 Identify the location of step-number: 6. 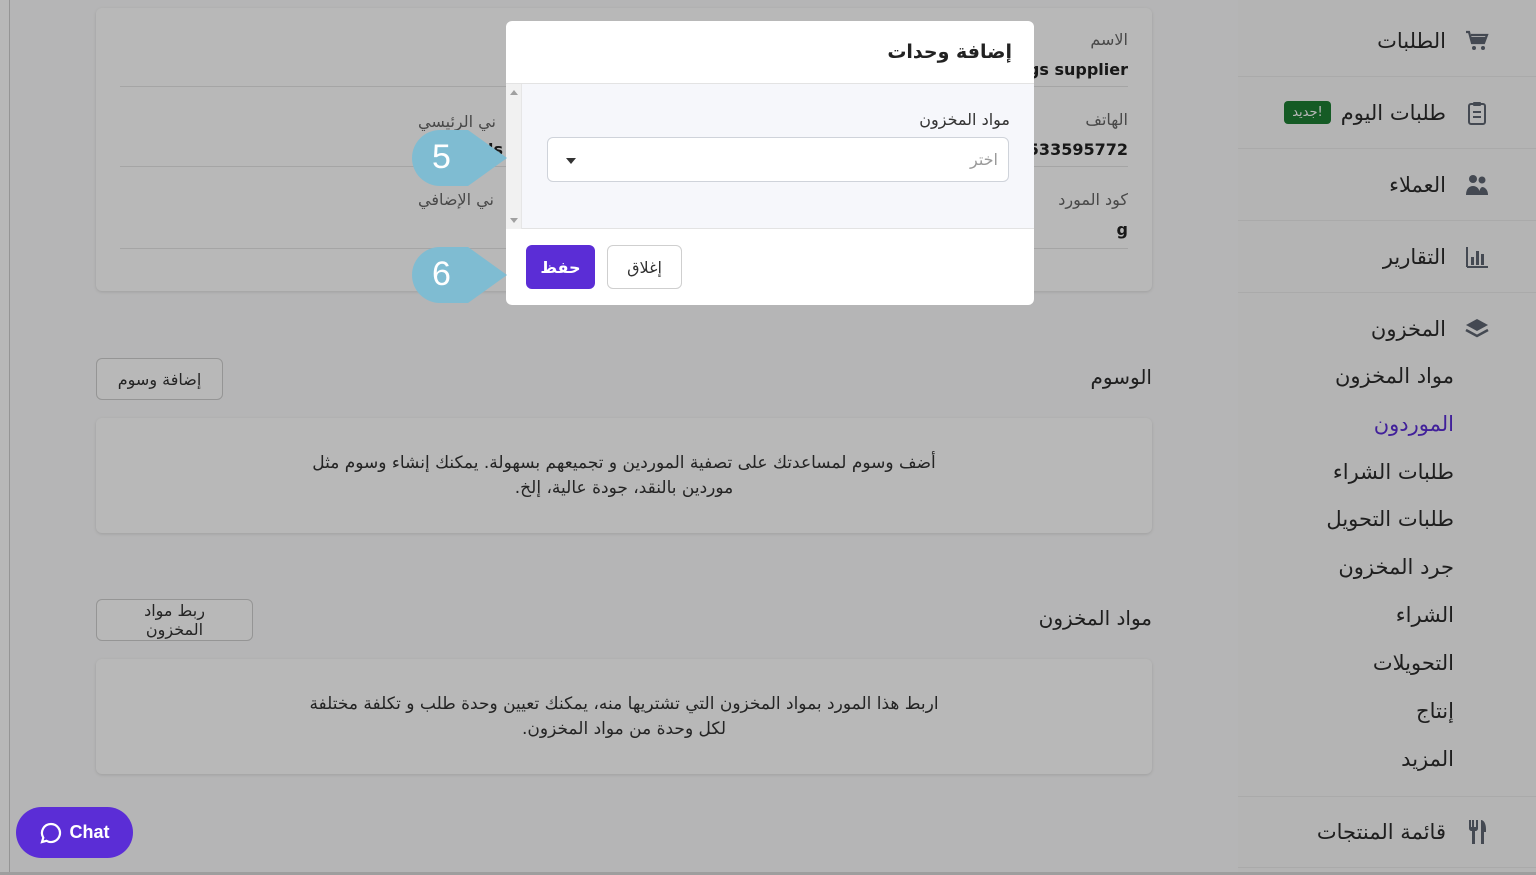
(441, 274).